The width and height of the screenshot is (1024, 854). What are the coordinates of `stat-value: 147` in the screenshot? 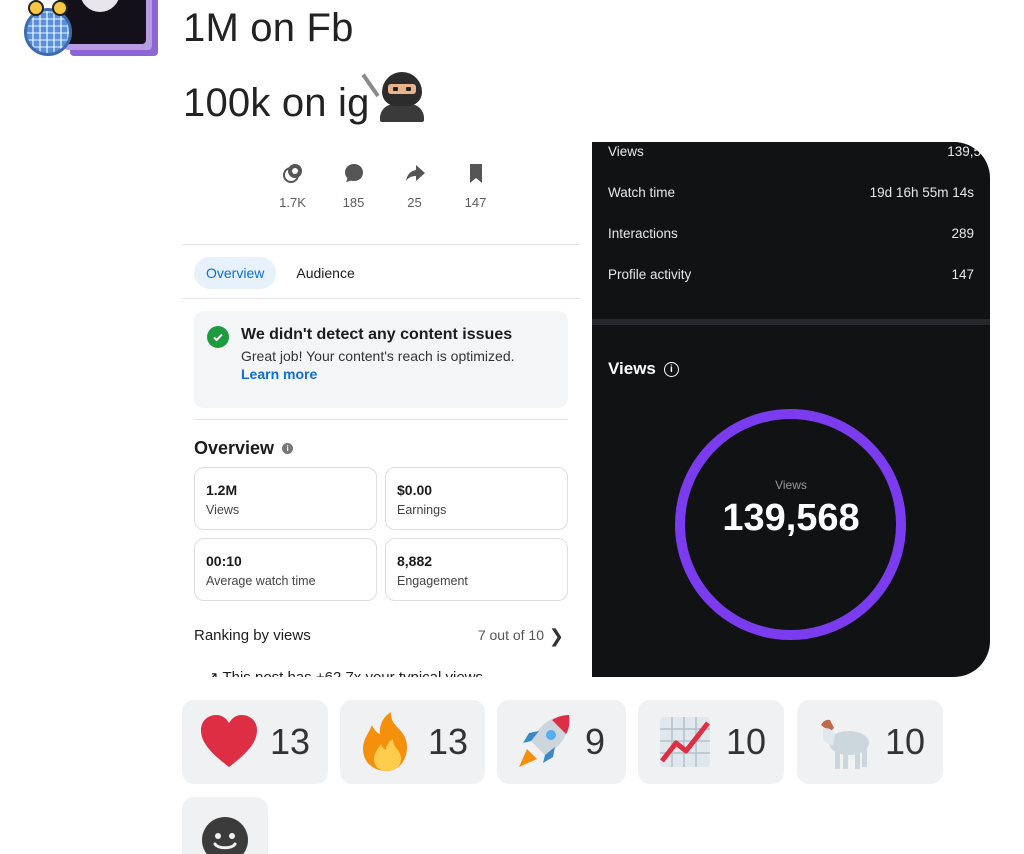 It's located at (475, 202).